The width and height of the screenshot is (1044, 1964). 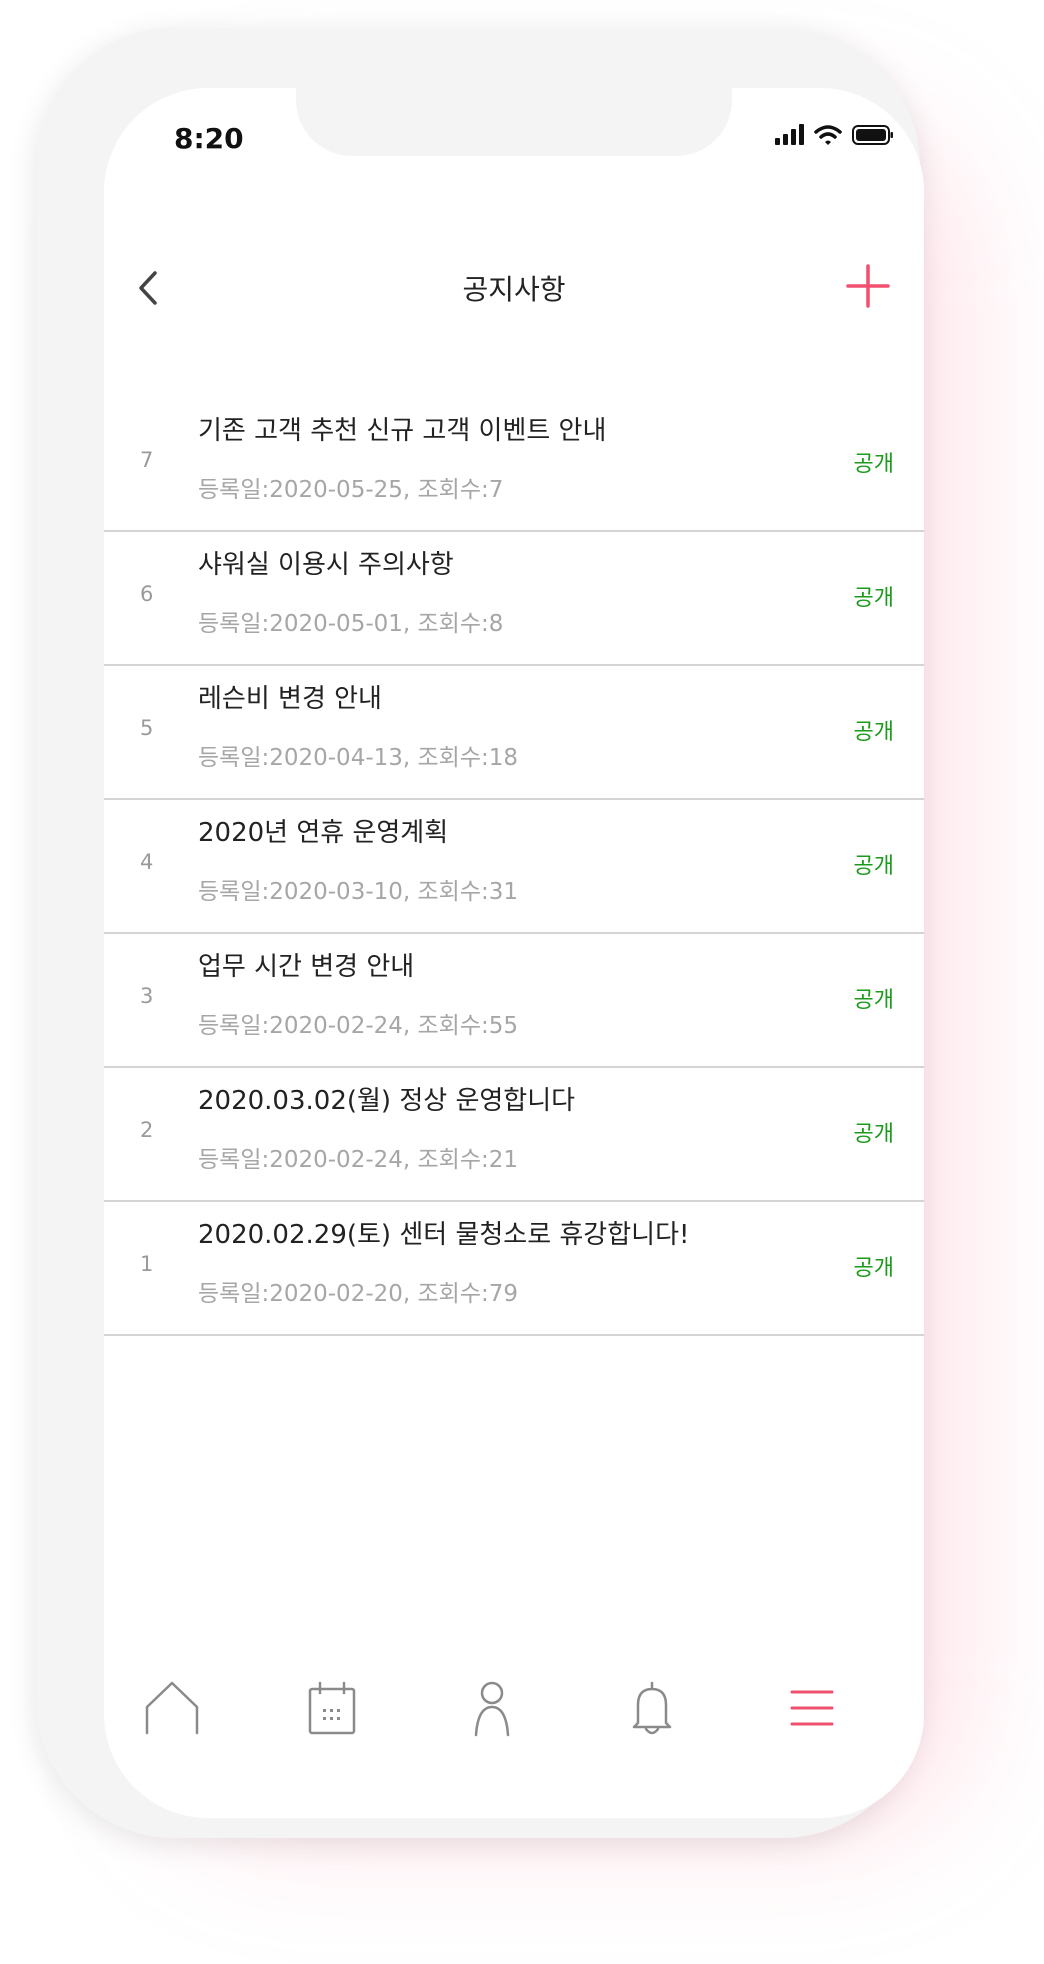 I want to click on notice-title: 레슨비 변경 안내, so click(x=290, y=696).